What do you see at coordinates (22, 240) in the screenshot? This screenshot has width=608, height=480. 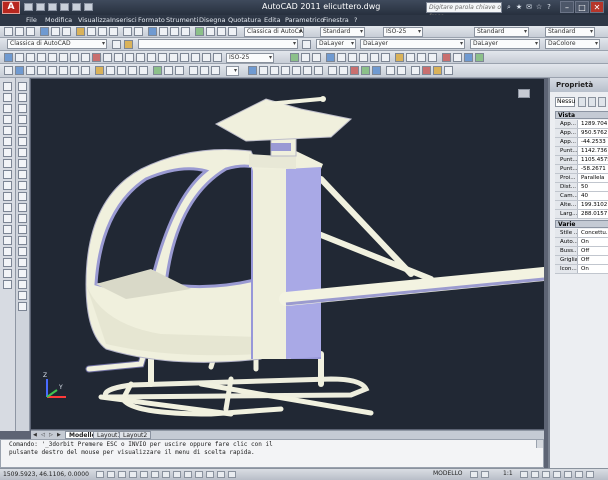 I see `chamfer-icon` at bounding box center [22, 240].